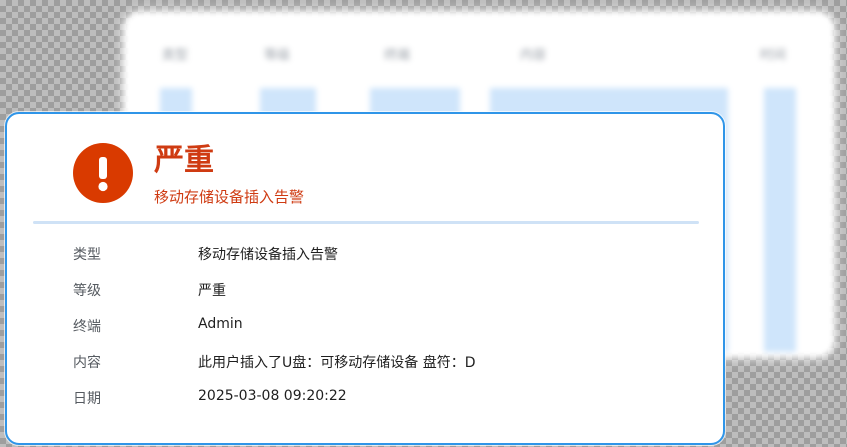 This screenshot has height=447, width=847. Describe the element at coordinates (277, 55) in the screenshot. I see `background-table-header-level: 等级` at that location.